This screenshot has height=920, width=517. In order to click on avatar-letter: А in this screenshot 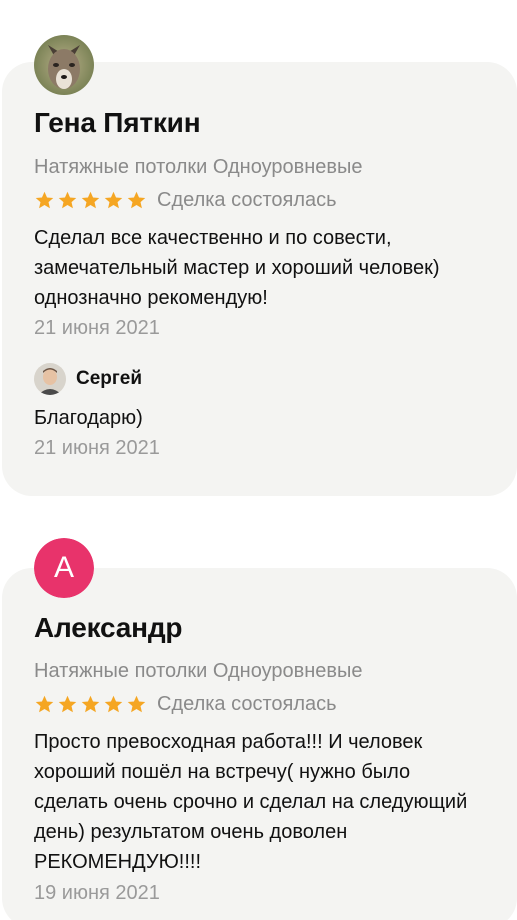, I will do `click(64, 568)`.